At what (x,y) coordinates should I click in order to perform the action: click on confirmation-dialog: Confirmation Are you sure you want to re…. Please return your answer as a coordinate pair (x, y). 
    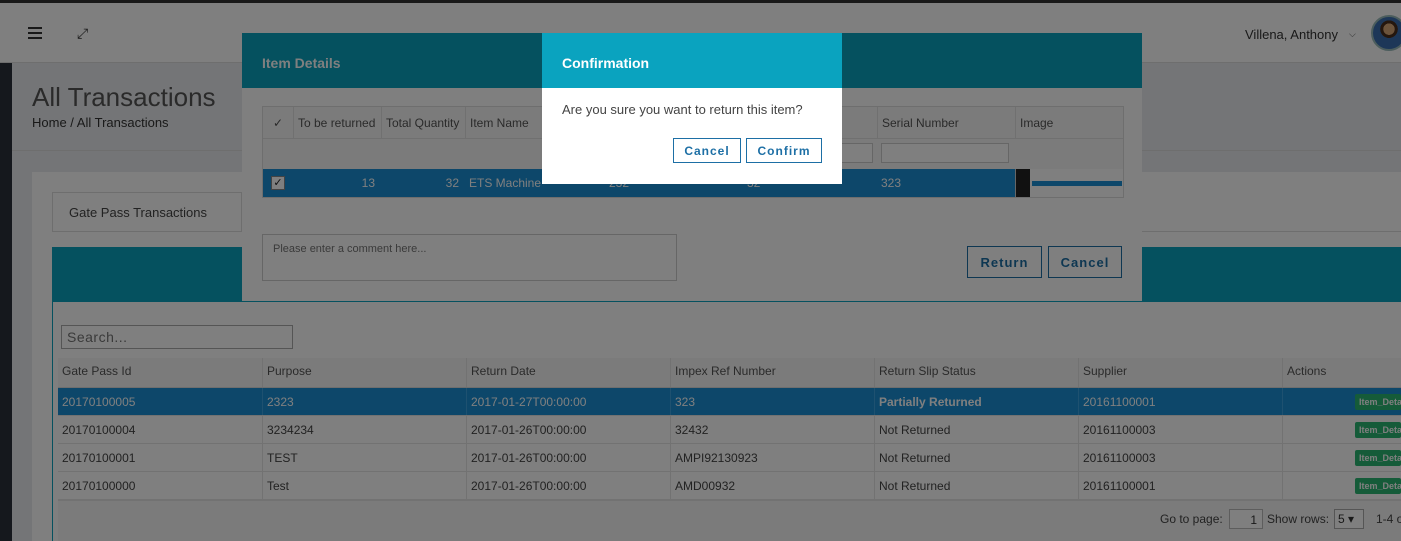
    Looking at the image, I should click on (692, 108).